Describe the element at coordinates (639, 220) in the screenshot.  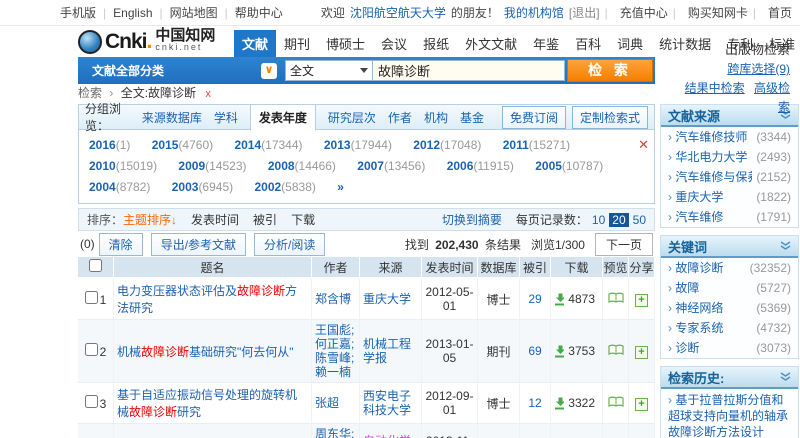
I see `per-page-50: 50` at that location.